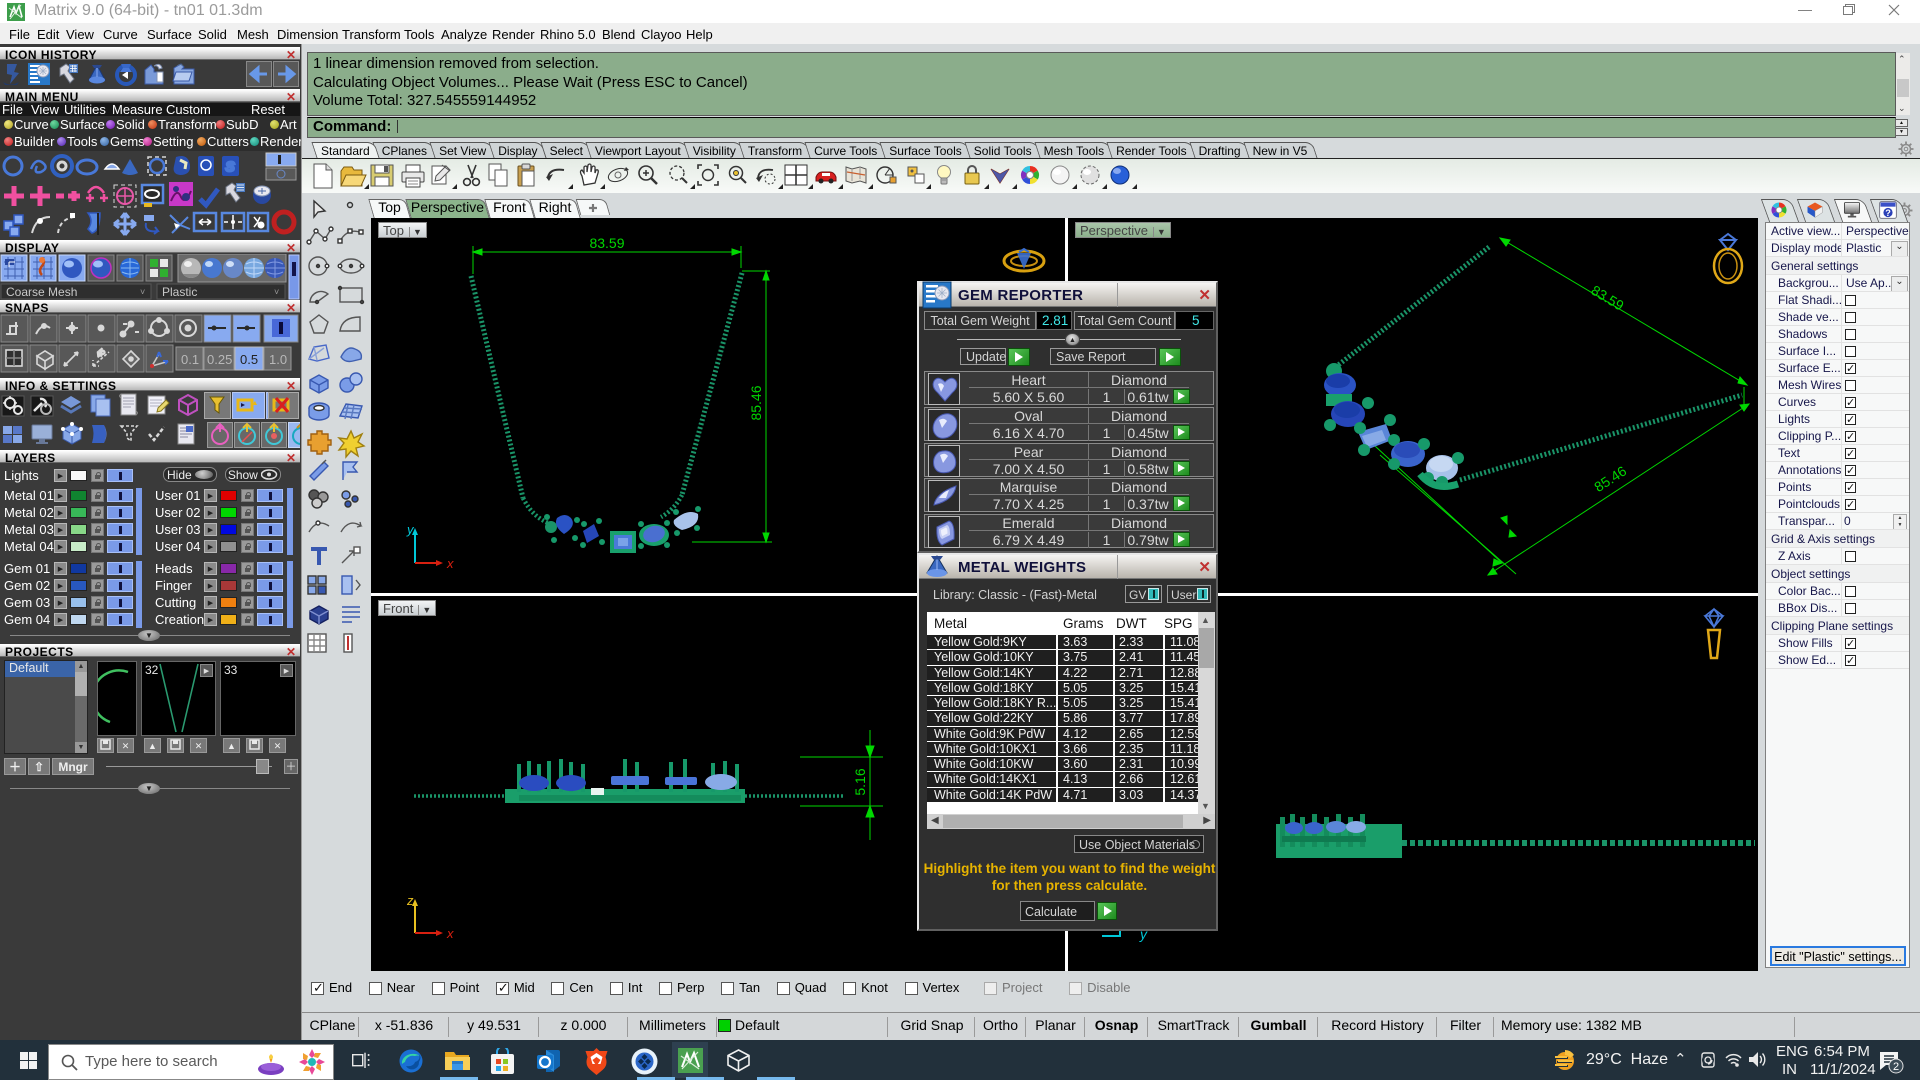  I want to click on svg-text: 0.25, so click(219, 359).